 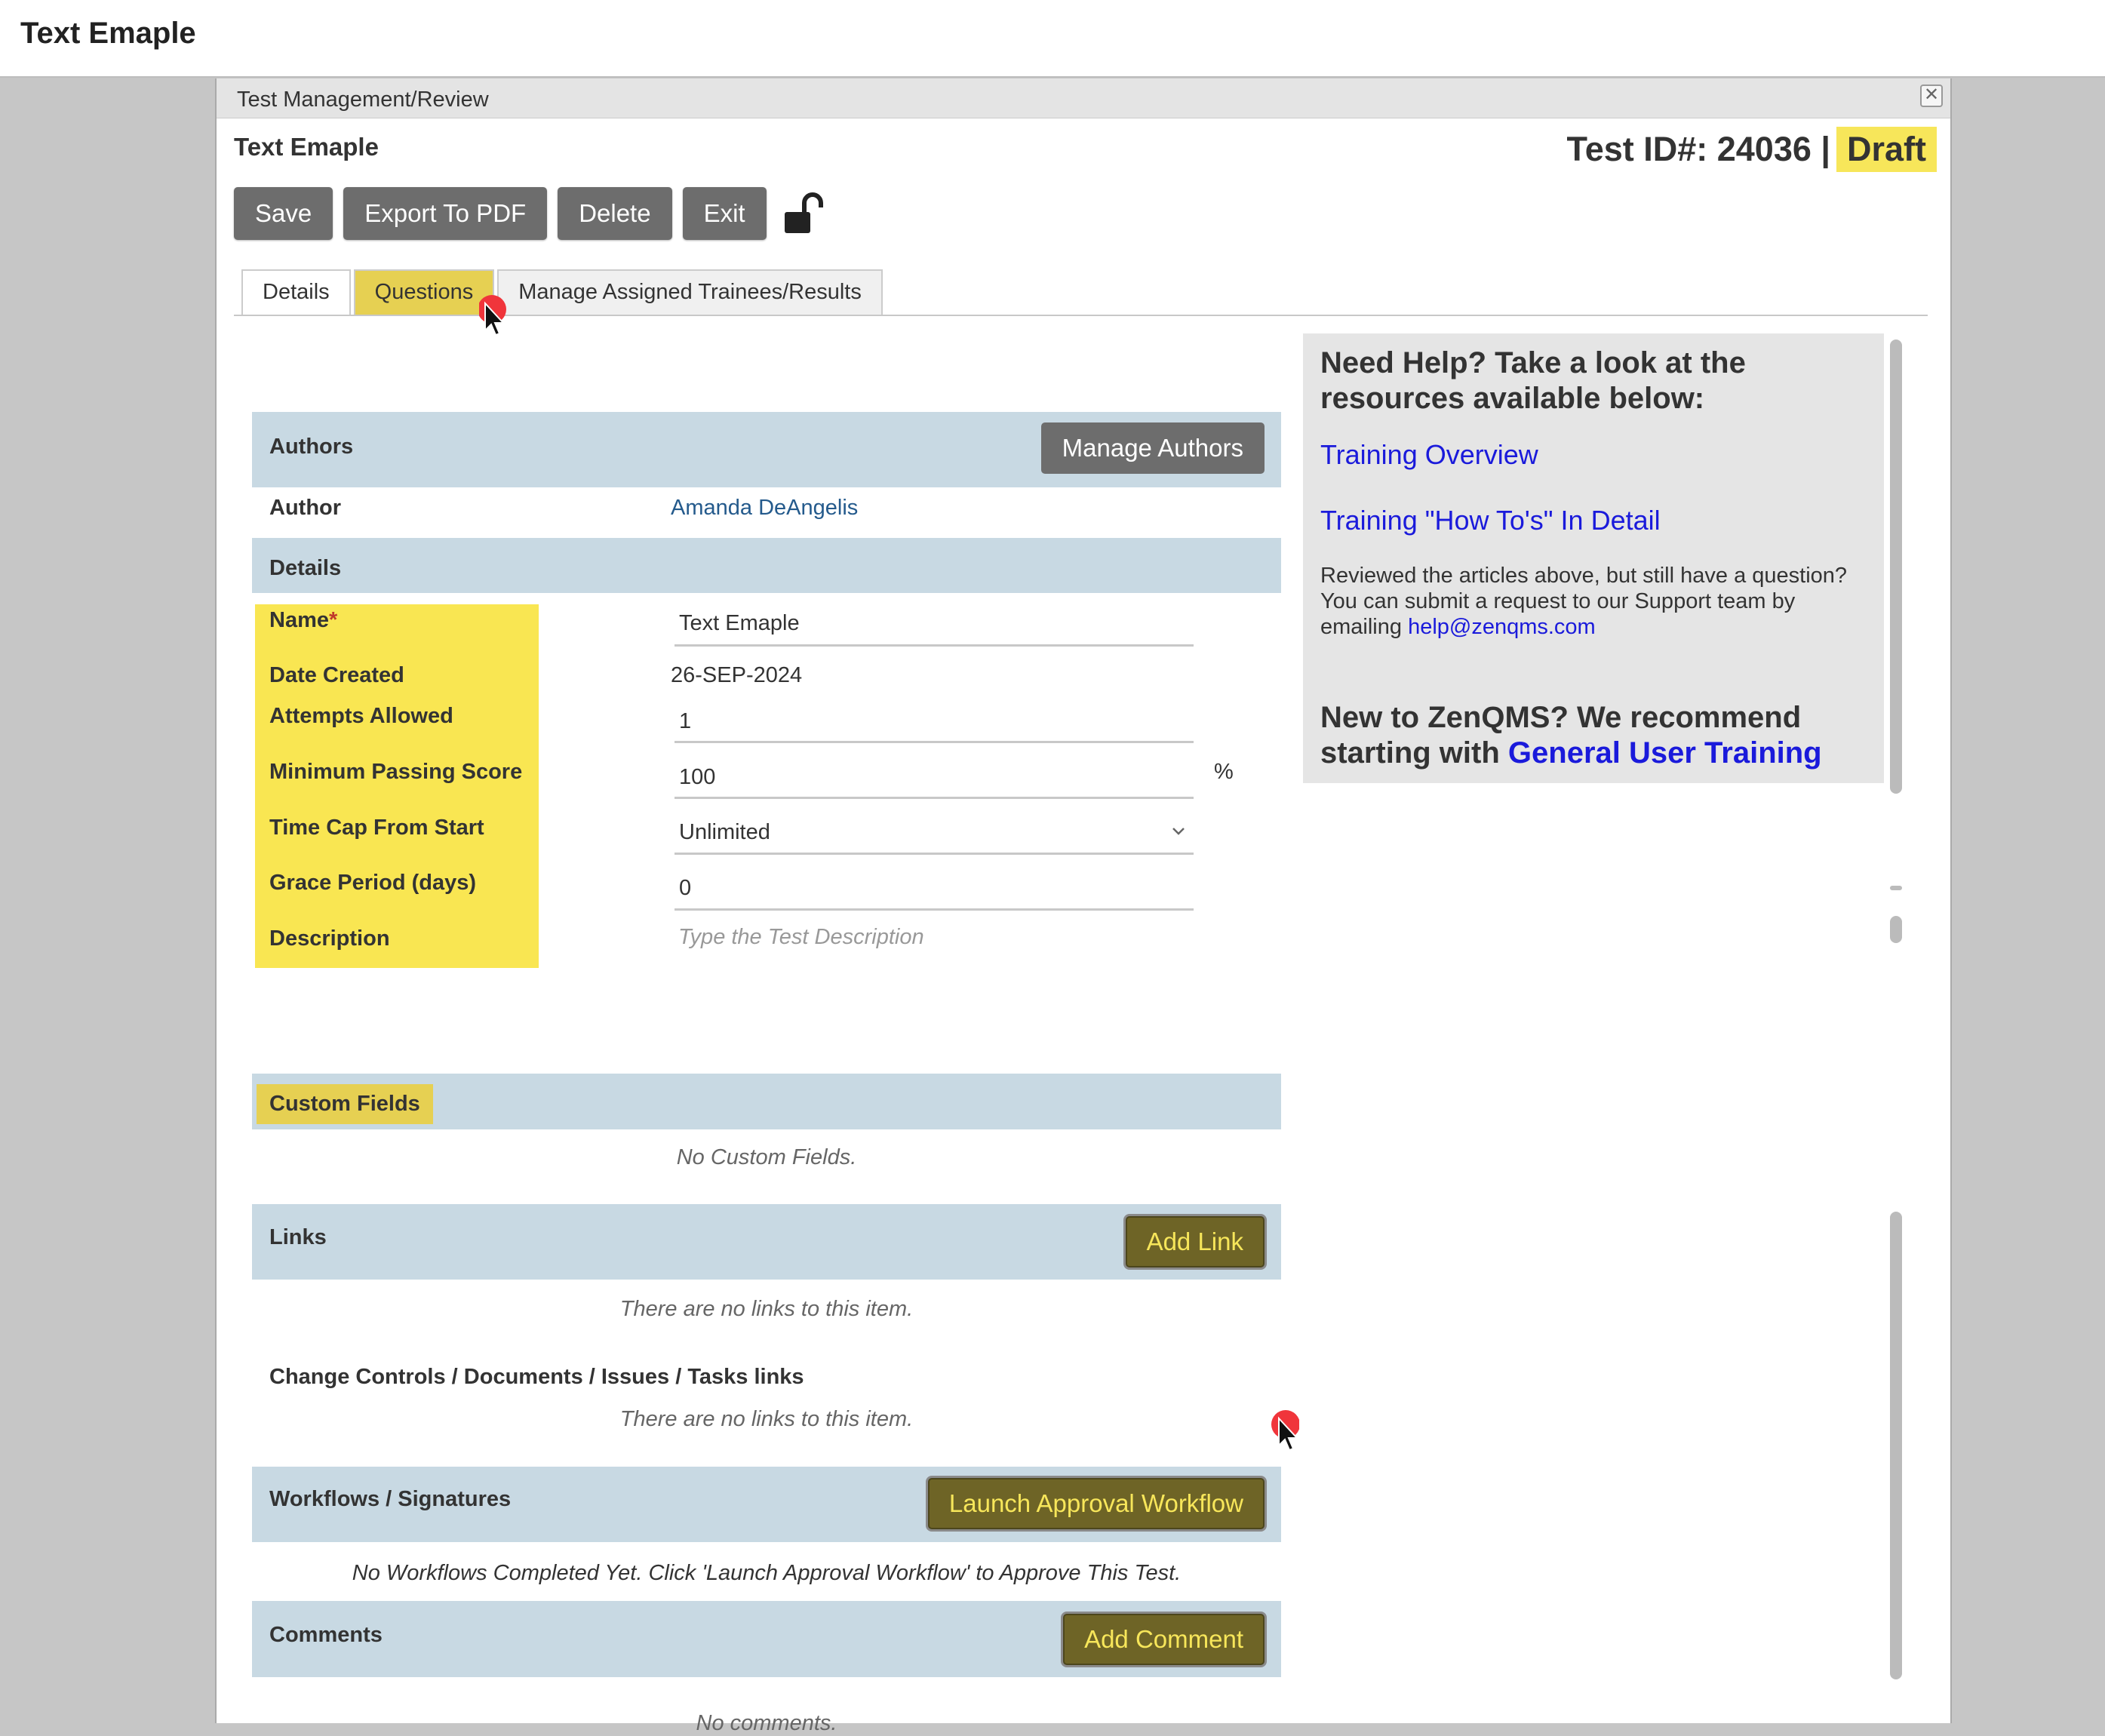 I want to click on test-name-heading: Text Emaple, so click(x=306, y=147).